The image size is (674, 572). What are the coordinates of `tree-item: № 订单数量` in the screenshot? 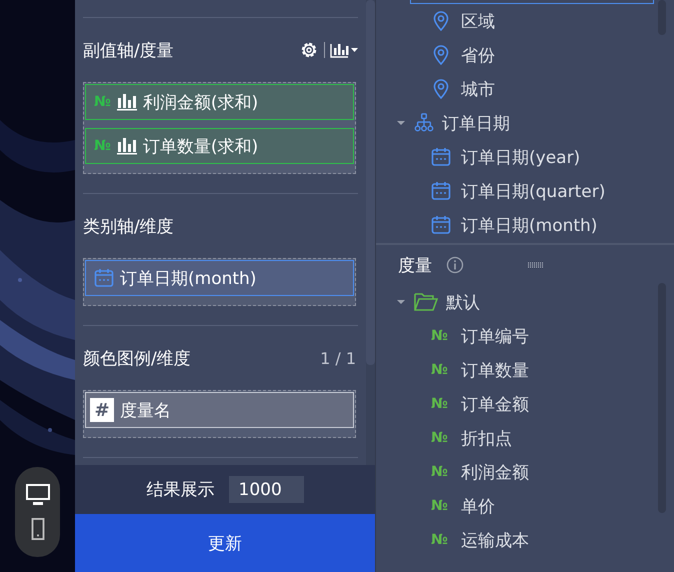 It's located at (525, 370).